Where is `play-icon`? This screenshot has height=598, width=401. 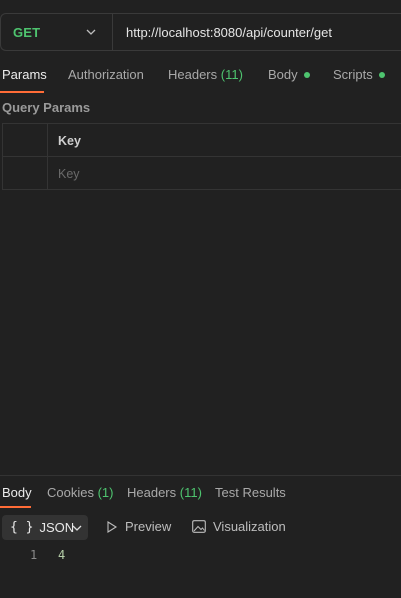
play-icon is located at coordinates (112, 526).